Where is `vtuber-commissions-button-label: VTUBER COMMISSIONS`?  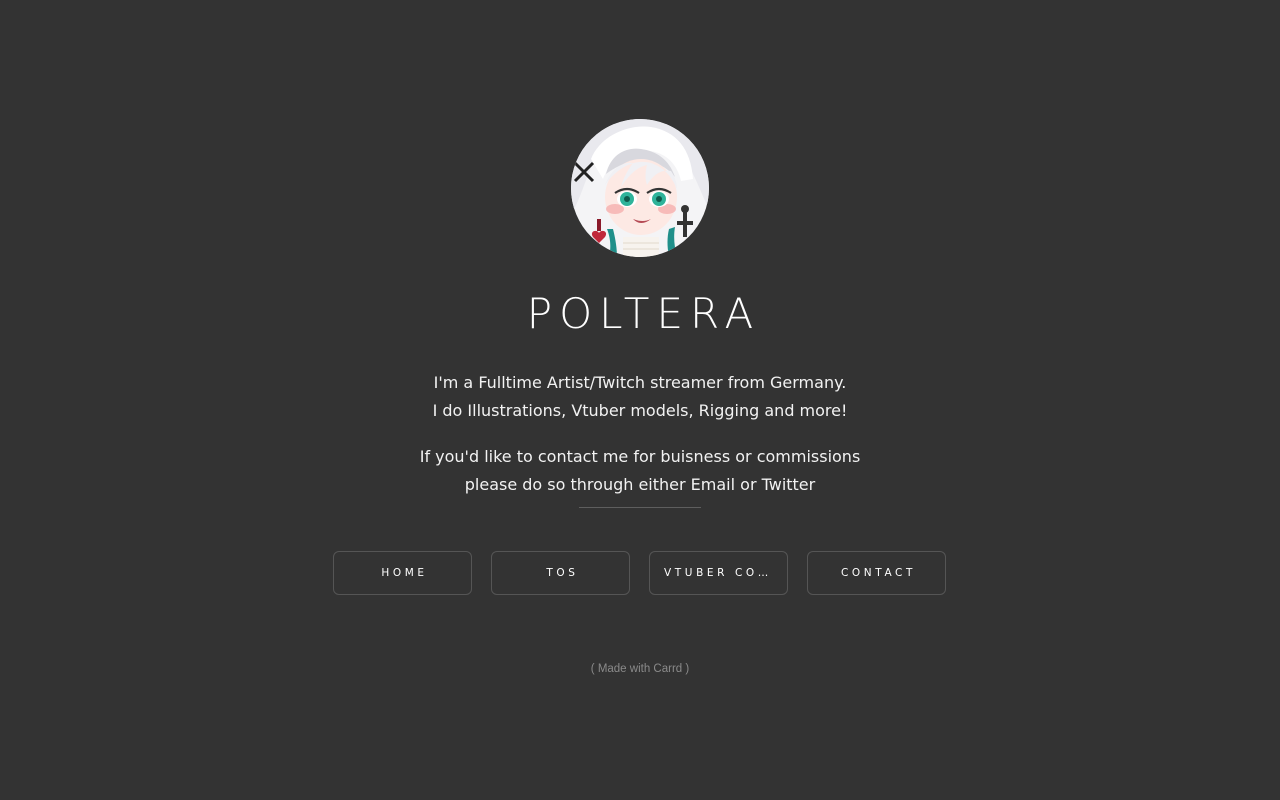
vtuber-commissions-button-label: VTUBER COMMISSIONS is located at coordinates (720, 573).